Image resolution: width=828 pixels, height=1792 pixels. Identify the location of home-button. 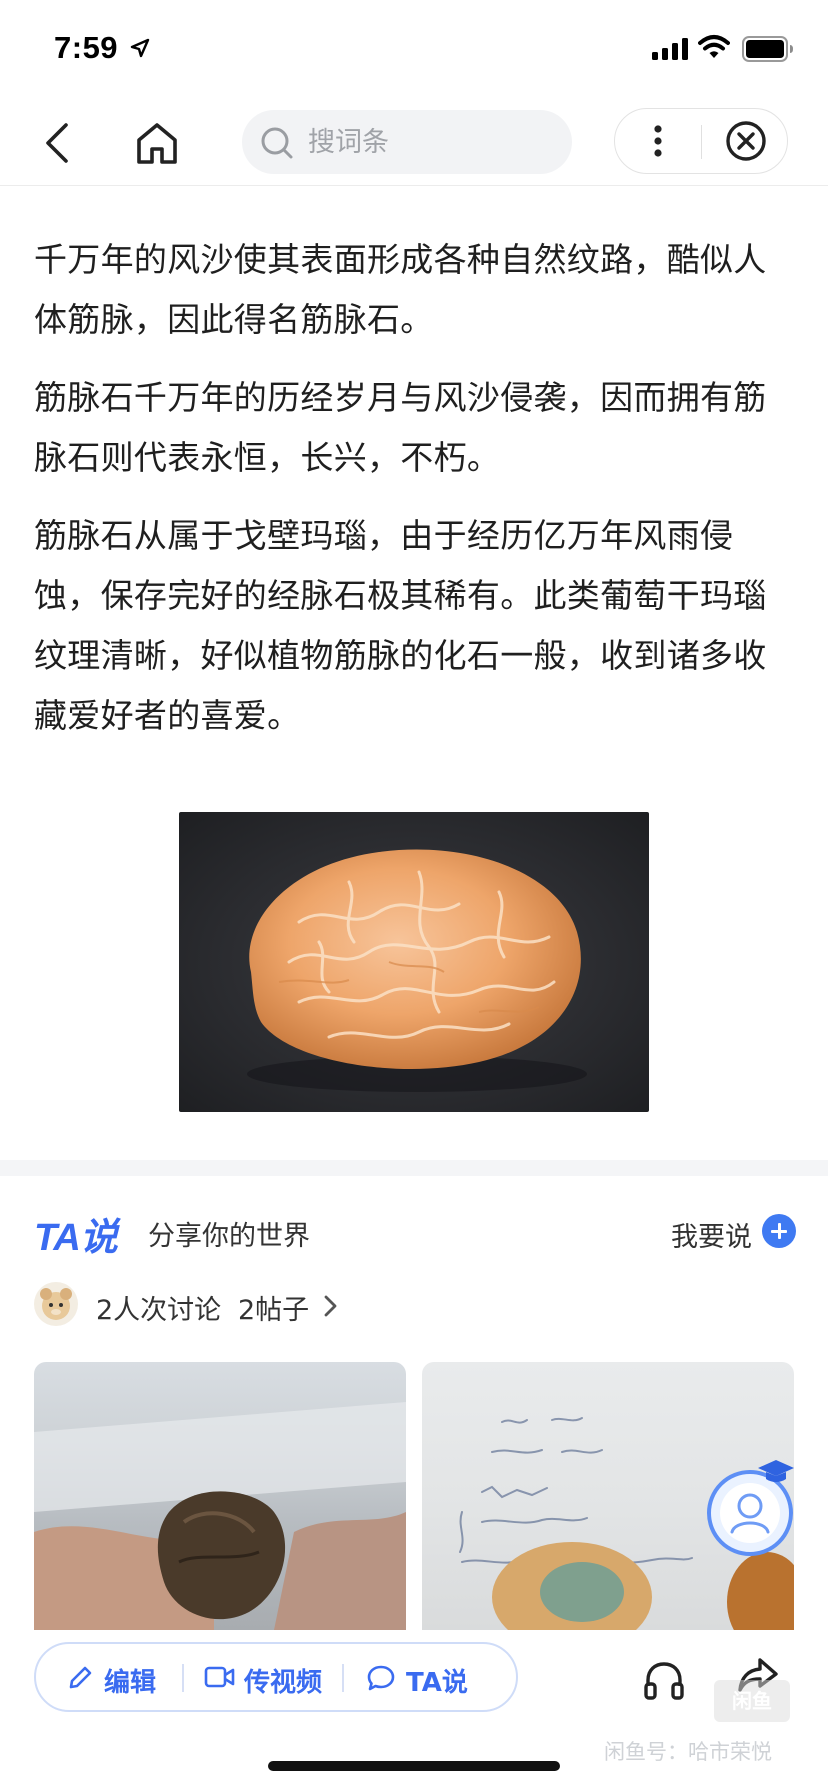
(157, 143).